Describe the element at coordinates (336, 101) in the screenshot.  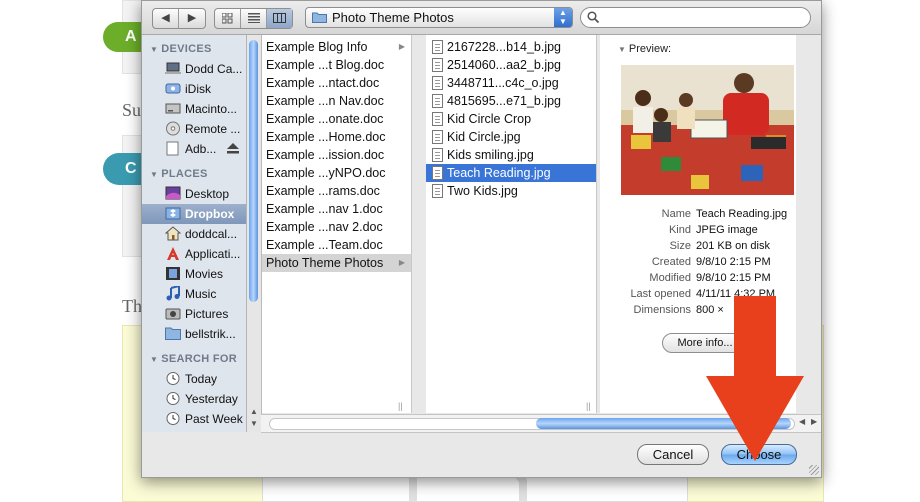
I see `list-item: Example ...n Nav.doc` at that location.